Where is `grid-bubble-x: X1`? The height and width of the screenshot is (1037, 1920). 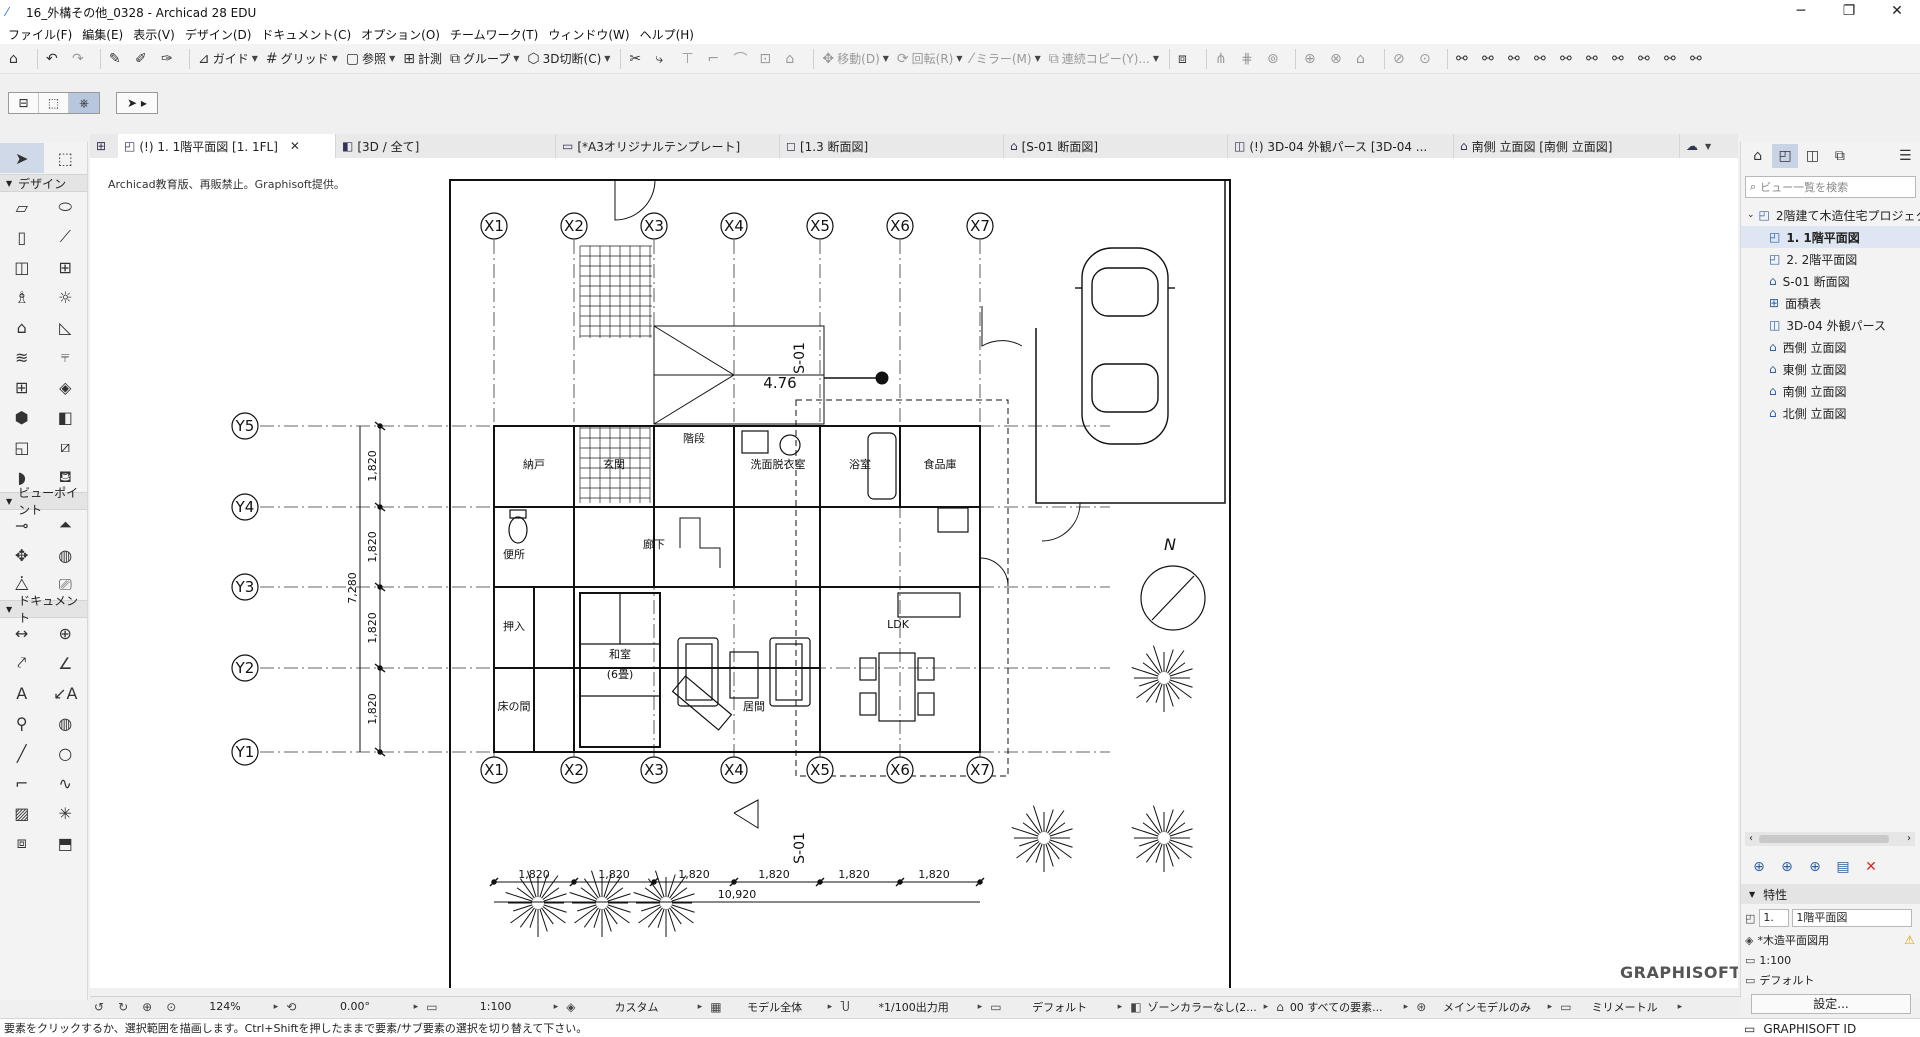 grid-bubble-x: X1 is located at coordinates (494, 770).